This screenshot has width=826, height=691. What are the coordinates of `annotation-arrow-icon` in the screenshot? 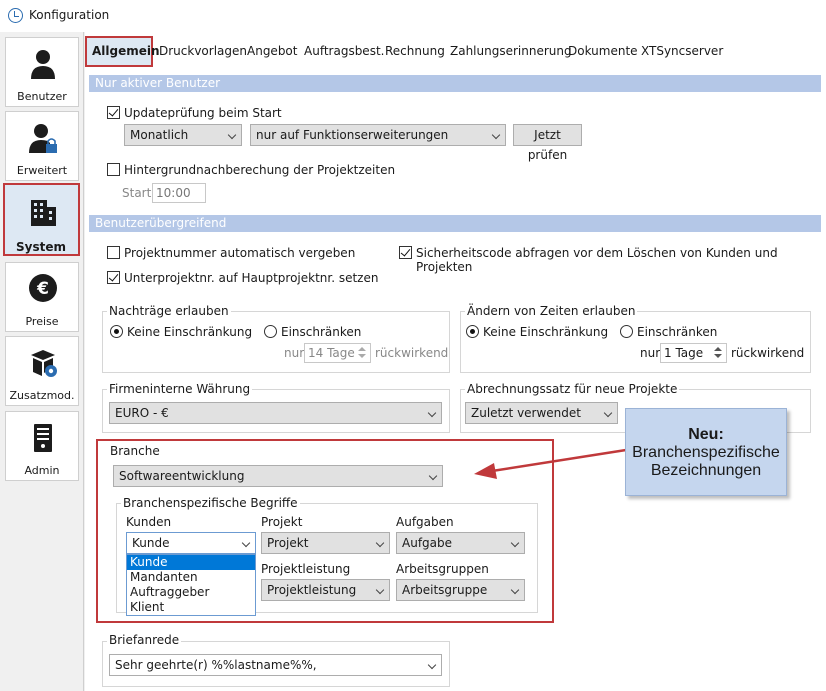 It's located at (550, 463).